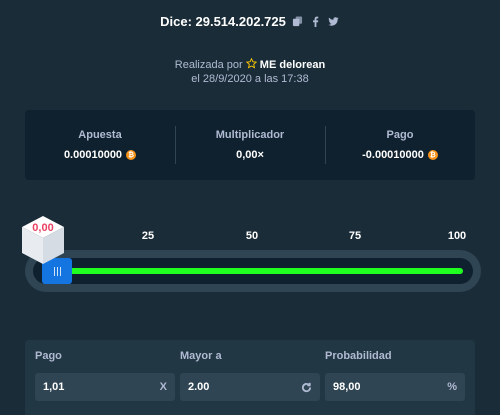 The height and width of the screenshot is (415, 500). Describe the element at coordinates (393, 155) in the screenshot. I see `stat-payout-value: -0.00010000` at that location.